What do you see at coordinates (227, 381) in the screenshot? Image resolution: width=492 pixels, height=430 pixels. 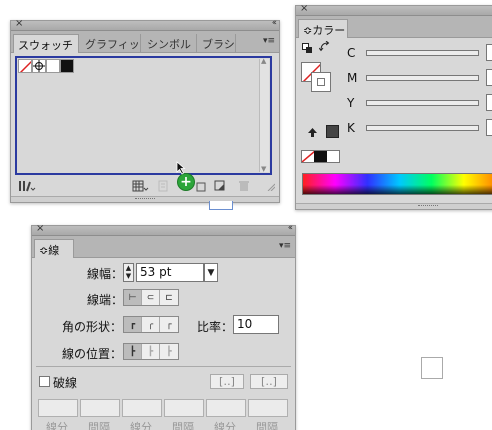 I see `dash-exact-button: [‥]` at bounding box center [227, 381].